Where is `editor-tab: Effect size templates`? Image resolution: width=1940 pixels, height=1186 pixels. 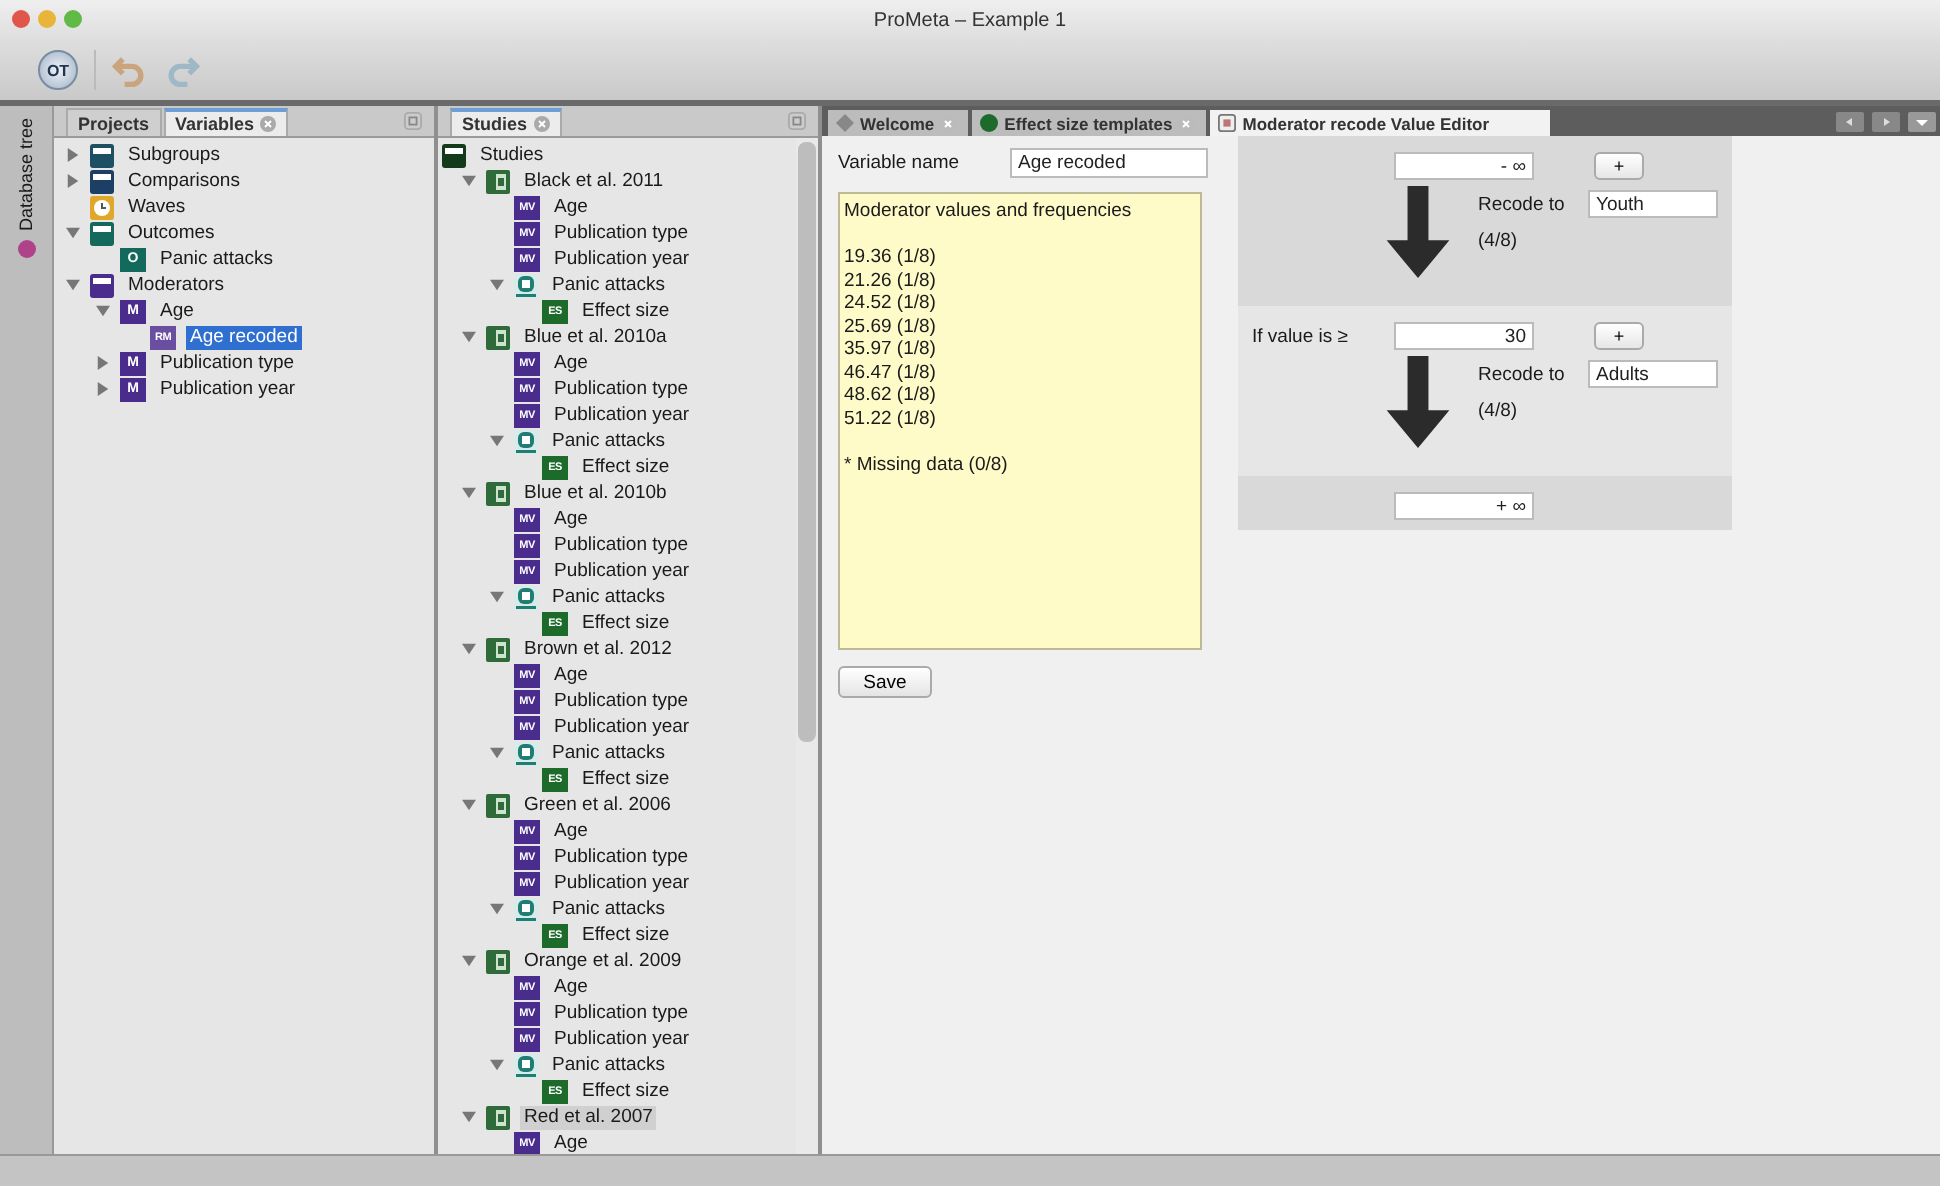
editor-tab: Effect size templates is located at coordinates (1089, 123).